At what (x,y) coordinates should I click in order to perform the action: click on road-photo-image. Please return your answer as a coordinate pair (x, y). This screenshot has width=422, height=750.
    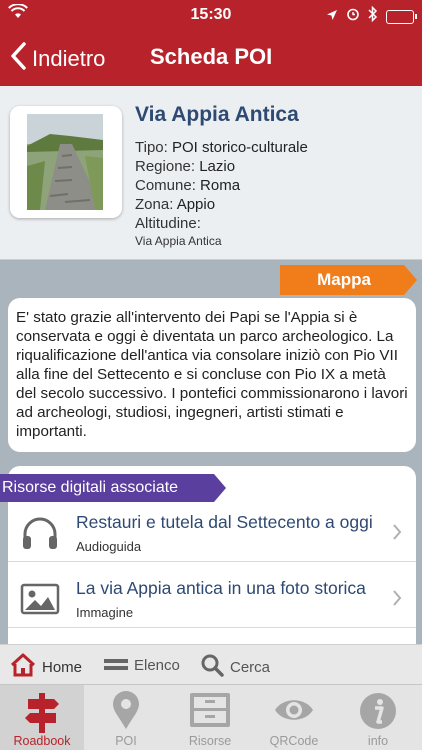
    Looking at the image, I should click on (66, 162).